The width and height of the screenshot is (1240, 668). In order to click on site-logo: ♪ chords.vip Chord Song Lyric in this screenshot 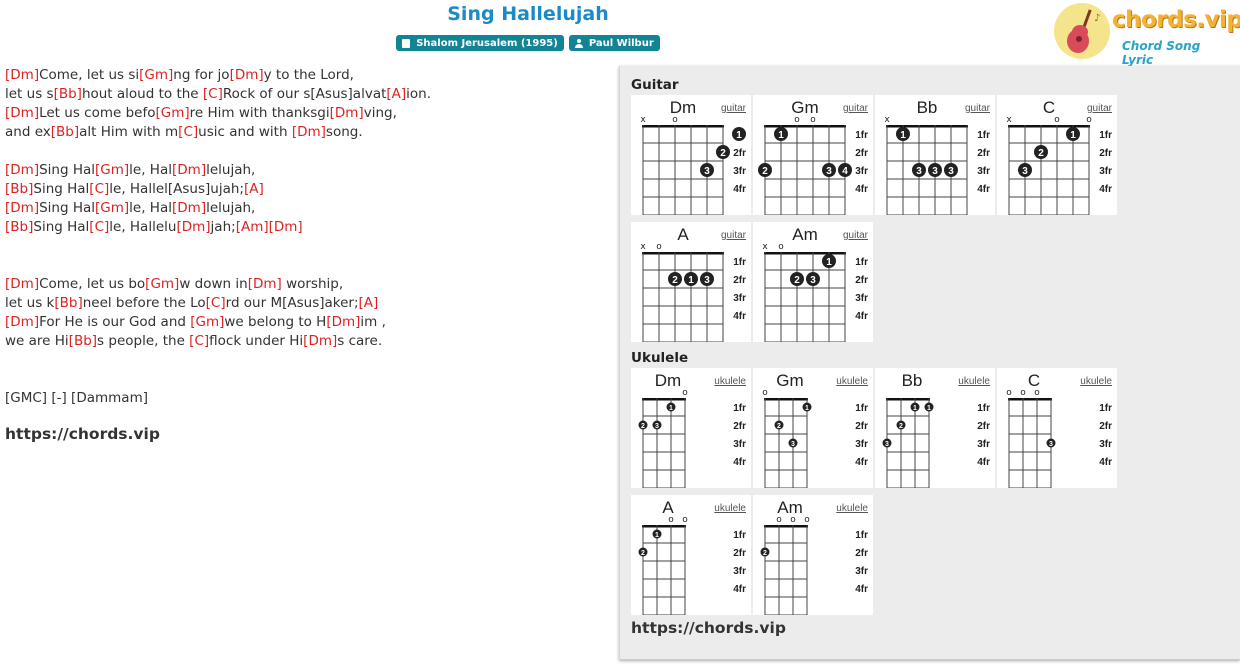, I will do `click(1147, 35)`.